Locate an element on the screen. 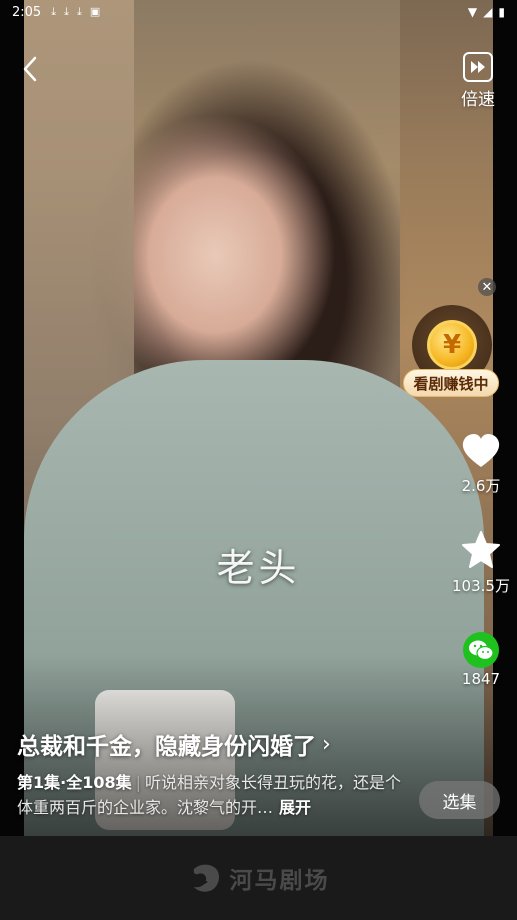 Image resolution: width=517 pixels, height=920 pixels. chevron-left-icon is located at coordinates (30, 69).